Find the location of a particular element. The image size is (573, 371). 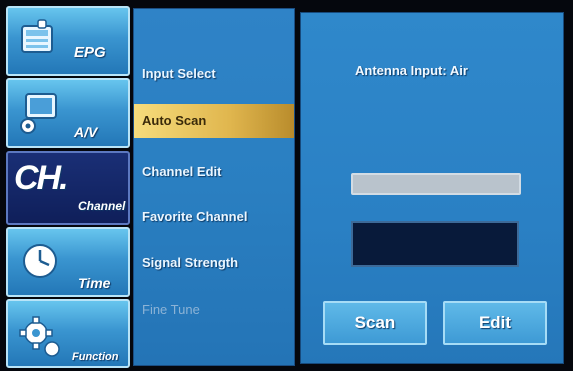

menu-item-fine-tune: Fine Tune is located at coordinates (171, 309).